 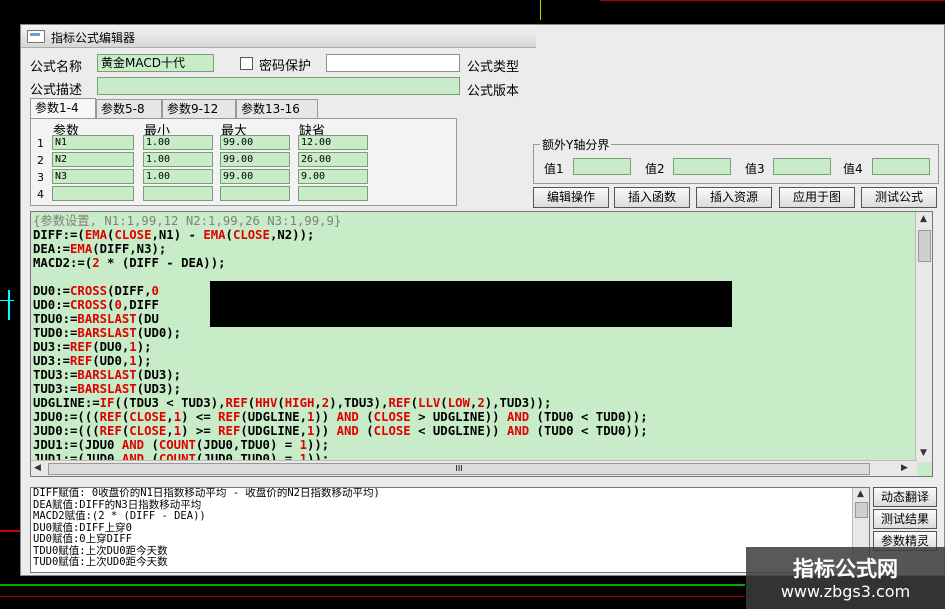 What do you see at coordinates (93, 159) in the screenshot?
I see `param-name-cell: N2` at bounding box center [93, 159].